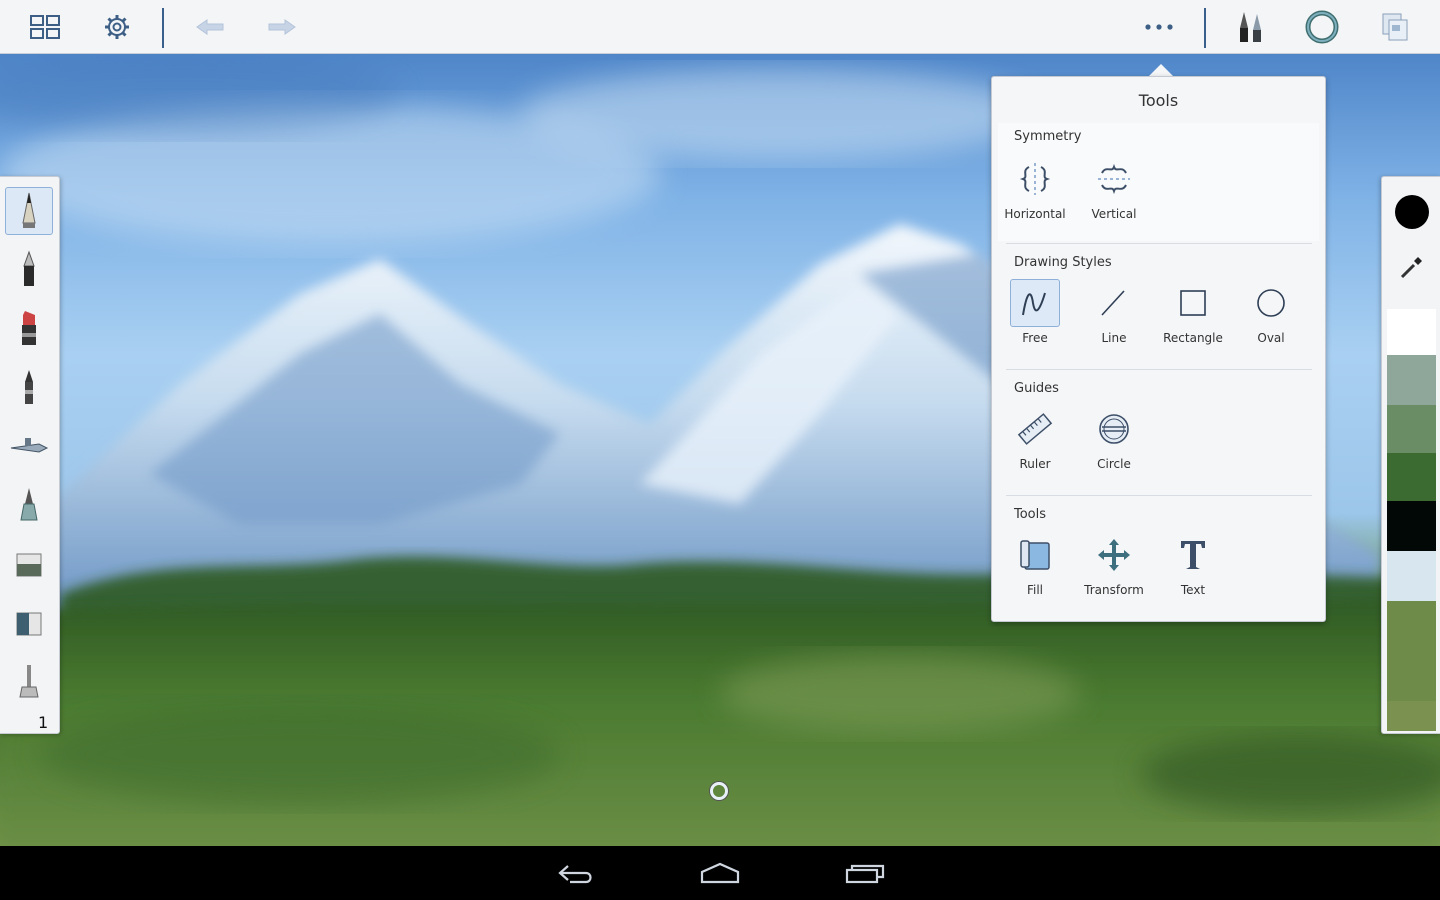  I want to click on brush-ballpoint, so click(29, 270).